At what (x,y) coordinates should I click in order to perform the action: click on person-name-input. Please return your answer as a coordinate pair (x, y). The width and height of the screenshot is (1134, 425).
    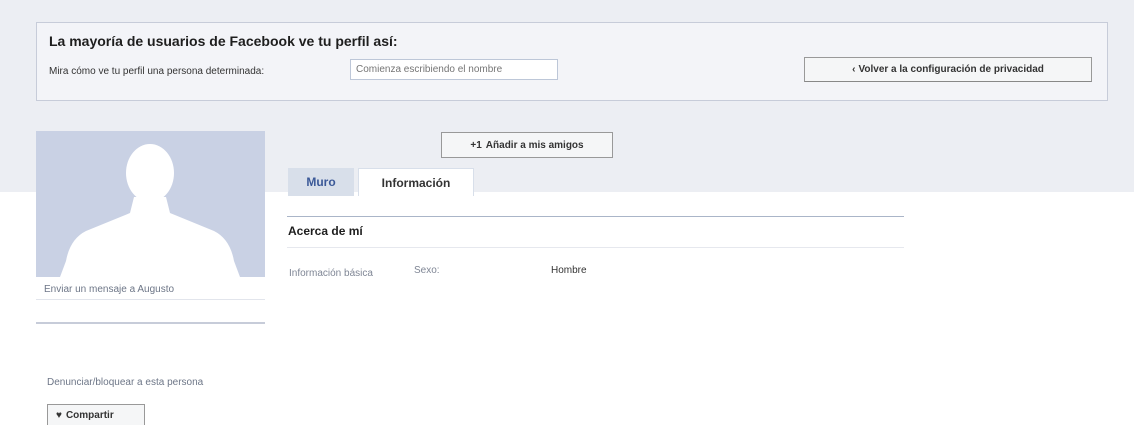
    Looking at the image, I should click on (454, 69).